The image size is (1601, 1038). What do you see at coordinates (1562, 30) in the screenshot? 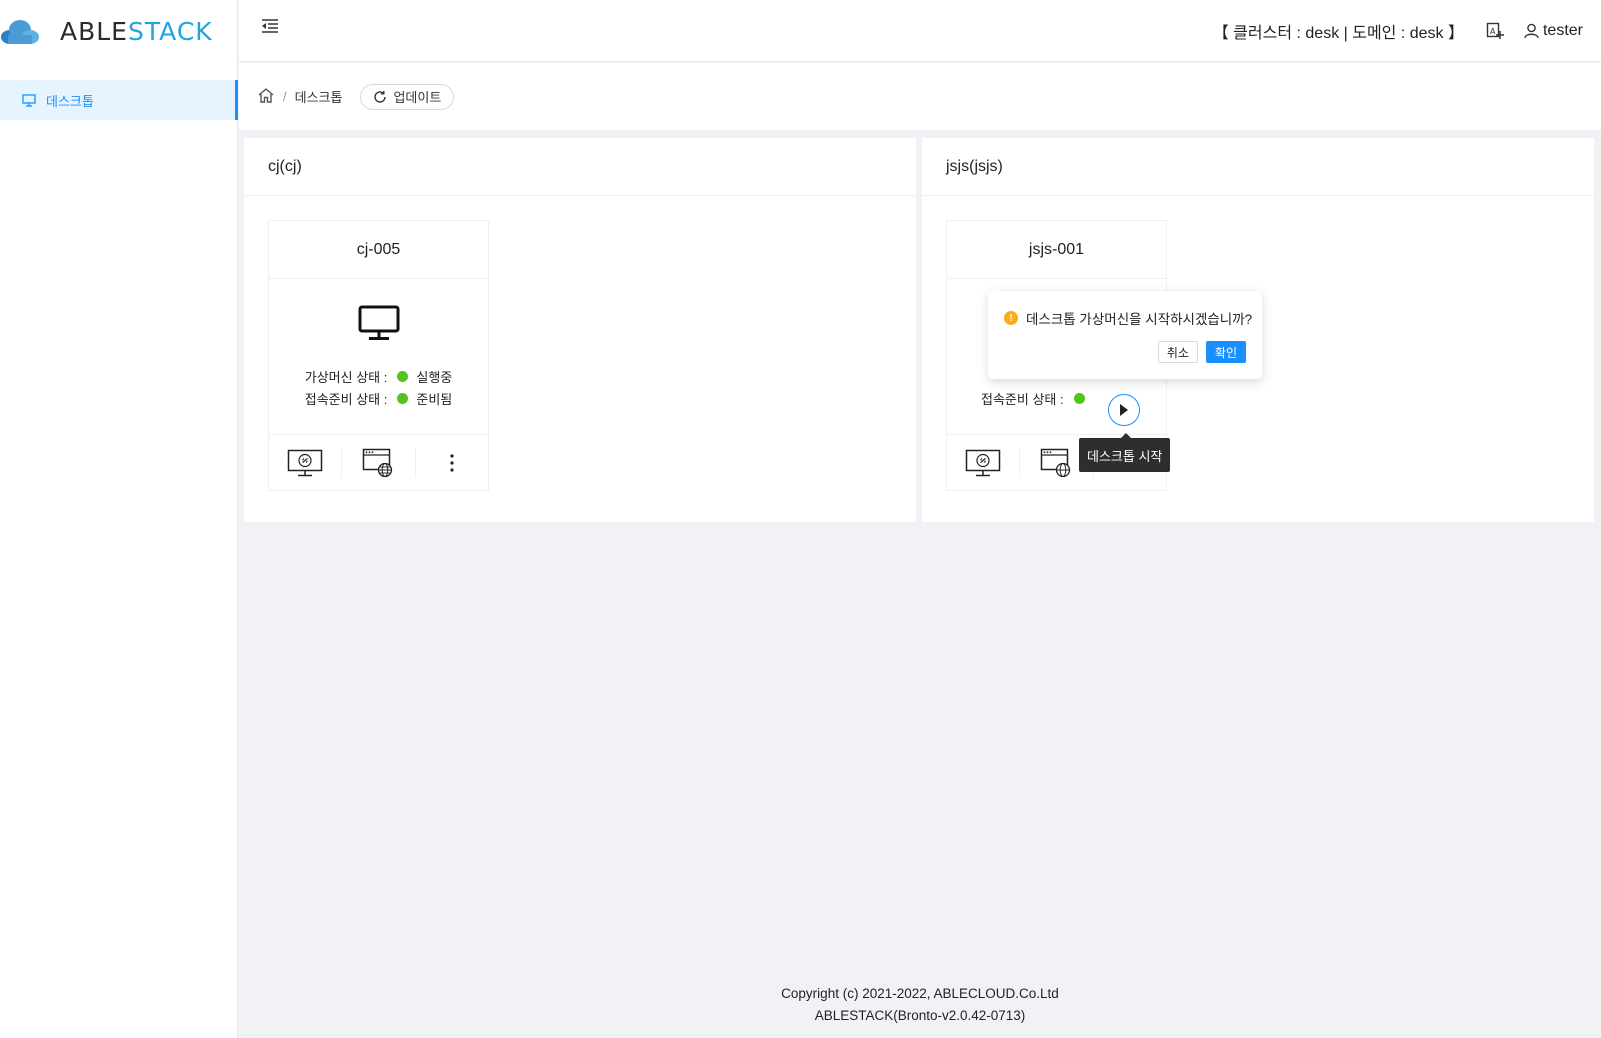
I see `username: tester` at bounding box center [1562, 30].